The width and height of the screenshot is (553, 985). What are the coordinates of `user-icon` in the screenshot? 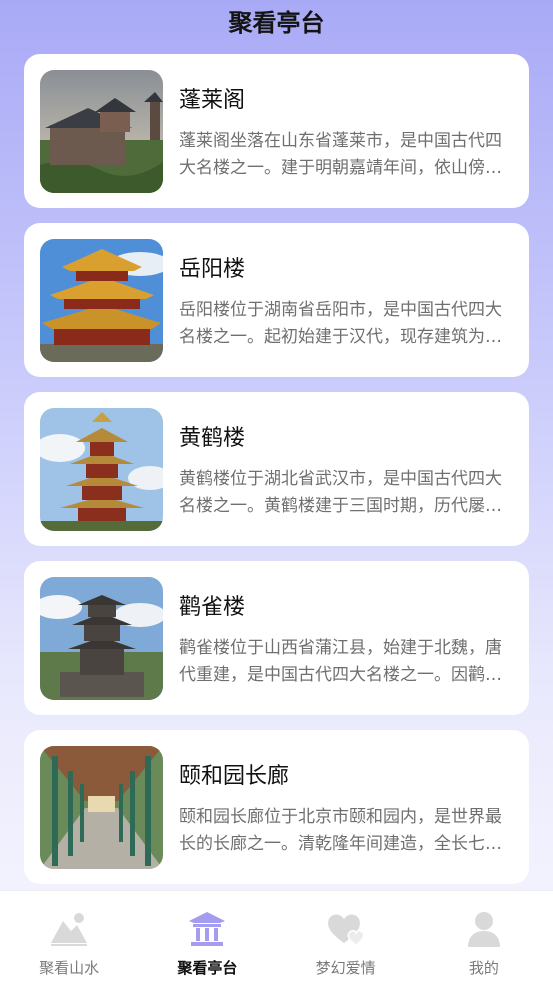 It's located at (484, 931).